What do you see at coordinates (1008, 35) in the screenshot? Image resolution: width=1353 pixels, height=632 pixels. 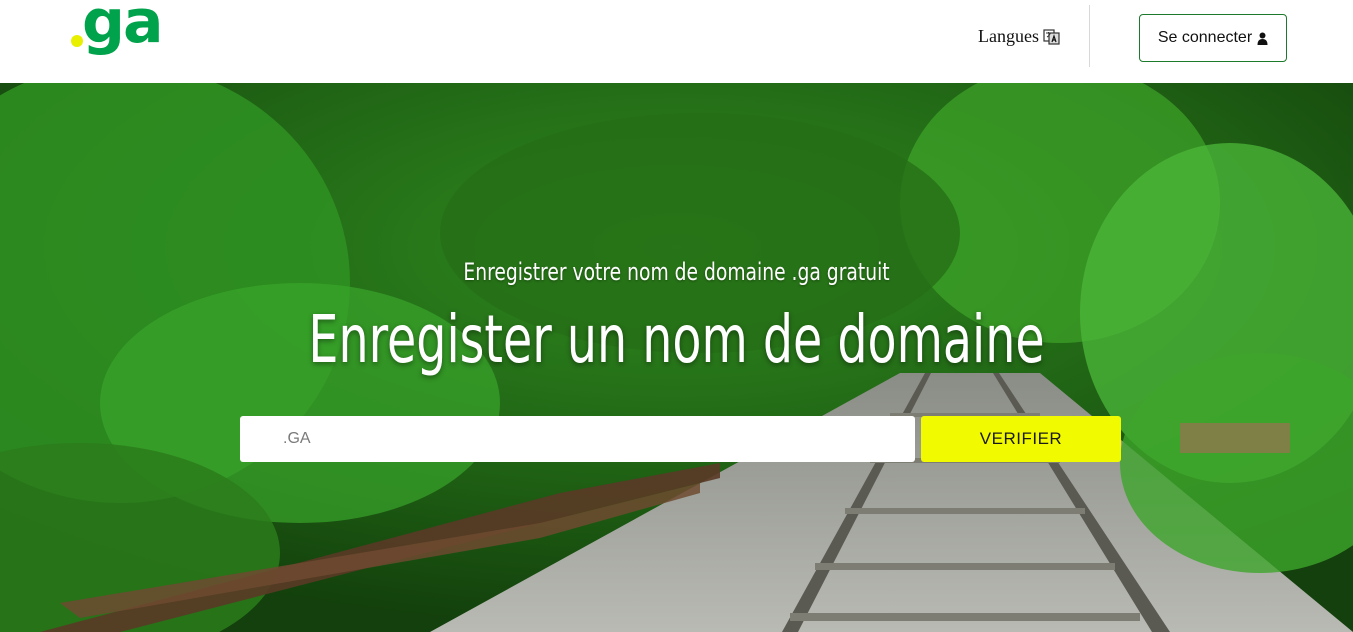 I see `languages-label: Langues` at bounding box center [1008, 35].